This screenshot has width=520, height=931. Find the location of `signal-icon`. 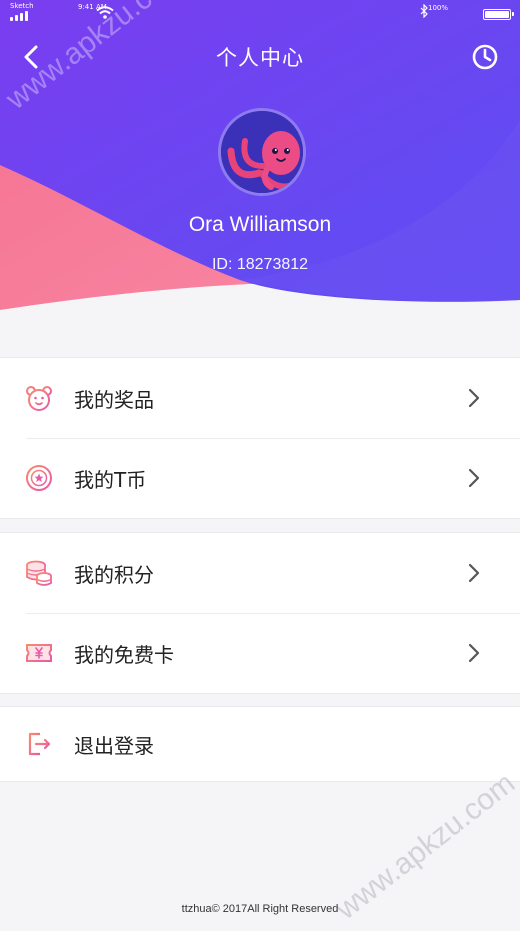

signal-icon is located at coordinates (19, 16).